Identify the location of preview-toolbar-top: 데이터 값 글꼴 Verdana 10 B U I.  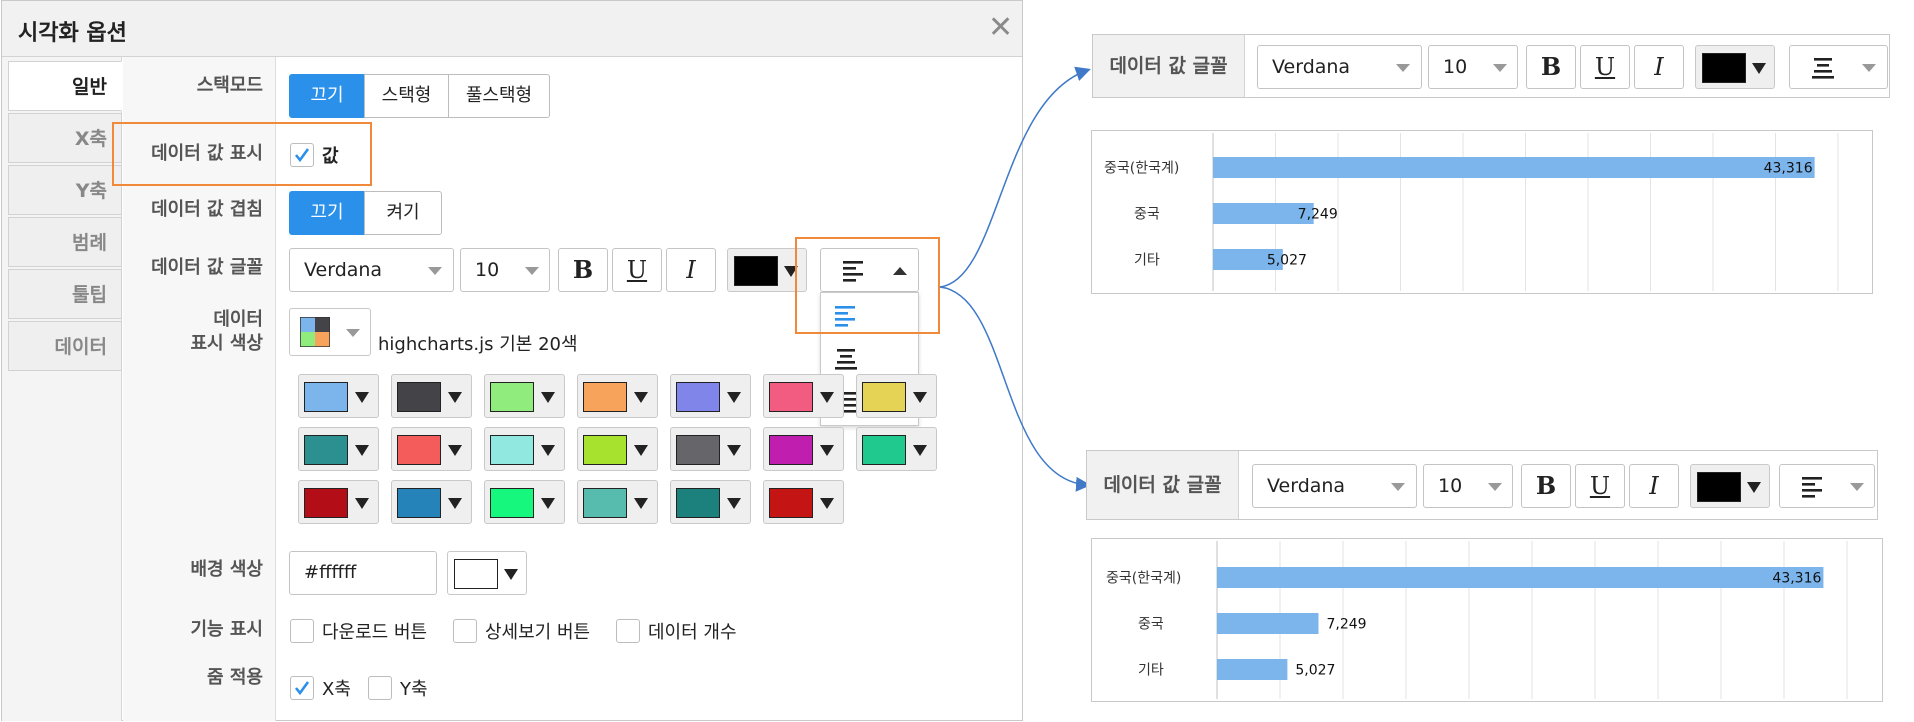
(1491, 66).